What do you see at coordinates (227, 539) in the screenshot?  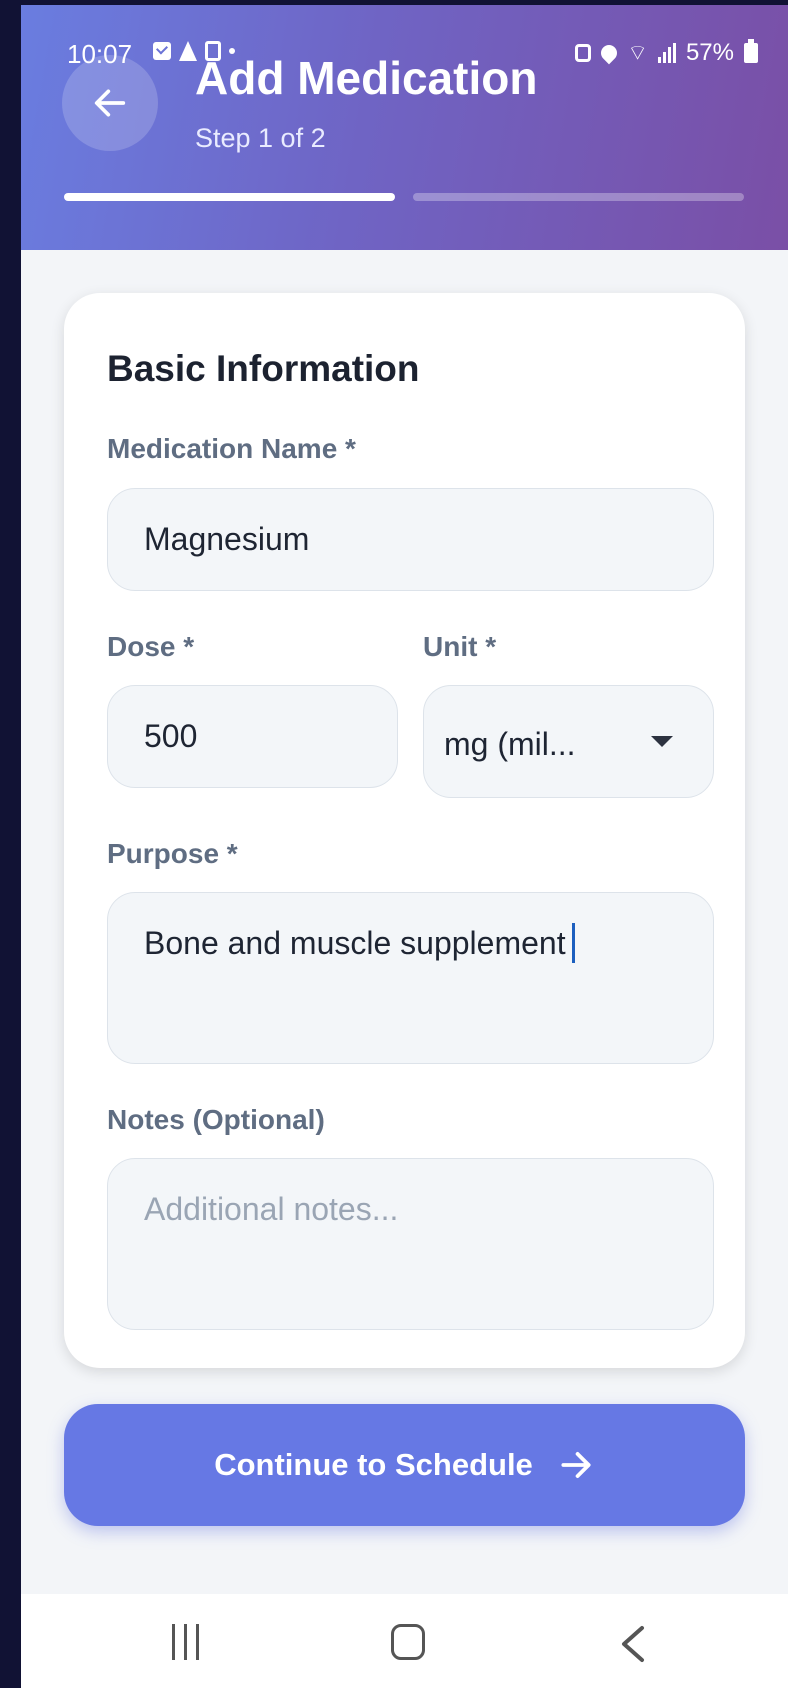 I see `medication-name-value: Magnesium` at bounding box center [227, 539].